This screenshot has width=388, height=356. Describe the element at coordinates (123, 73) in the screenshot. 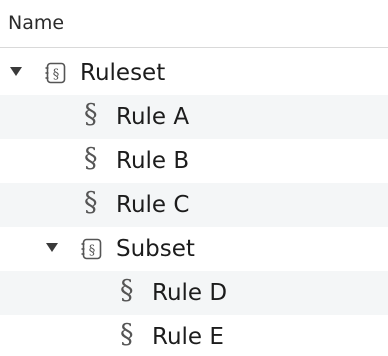

I see `tree-row-label: Ruleset` at that location.